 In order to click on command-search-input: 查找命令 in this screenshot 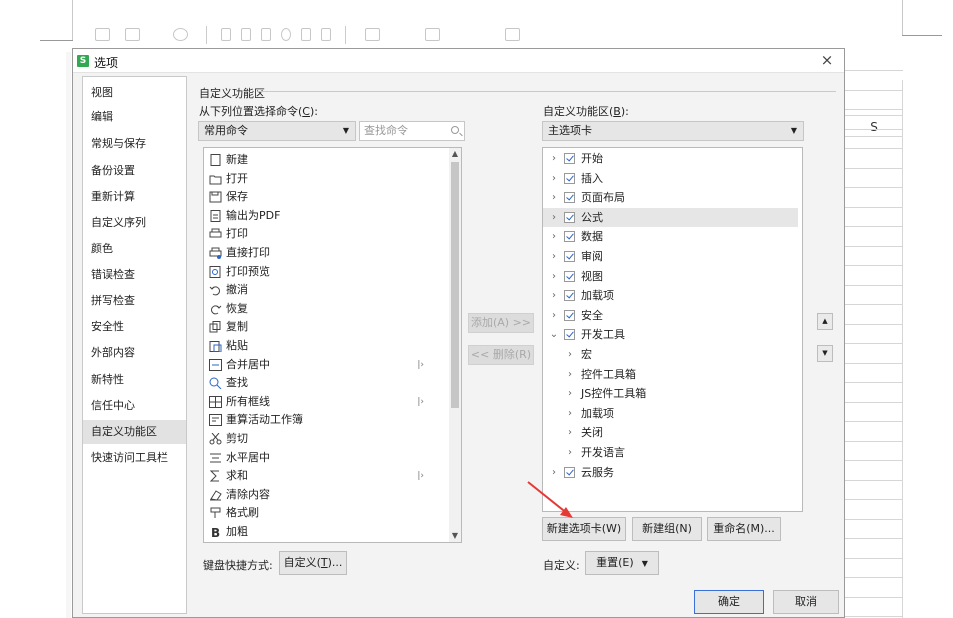, I will do `click(412, 131)`.